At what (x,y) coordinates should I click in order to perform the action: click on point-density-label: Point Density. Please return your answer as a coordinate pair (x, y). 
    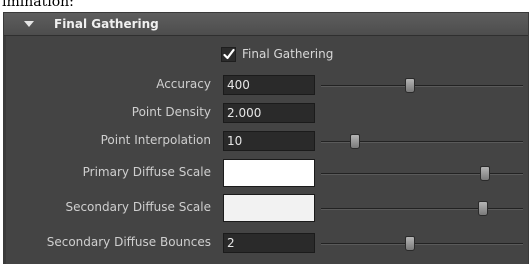
    Looking at the image, I should click on (171, 112).